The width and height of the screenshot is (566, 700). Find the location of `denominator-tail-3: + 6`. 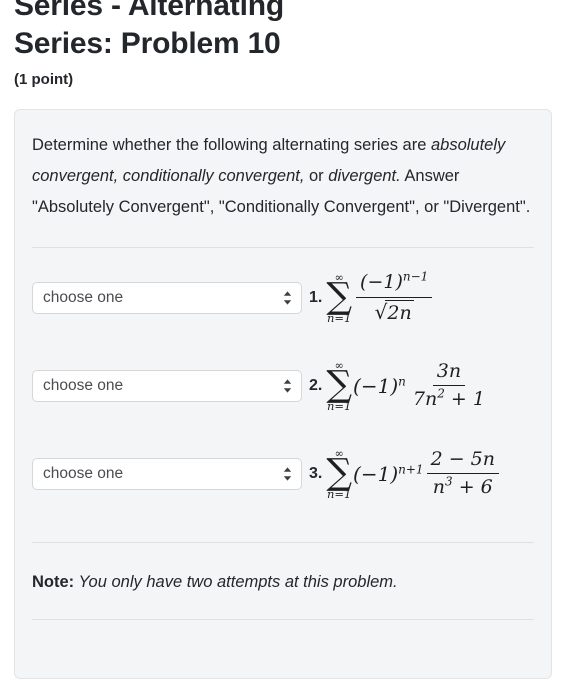

denominator-tail-3: + 6 is located at coordinates (472, 487).